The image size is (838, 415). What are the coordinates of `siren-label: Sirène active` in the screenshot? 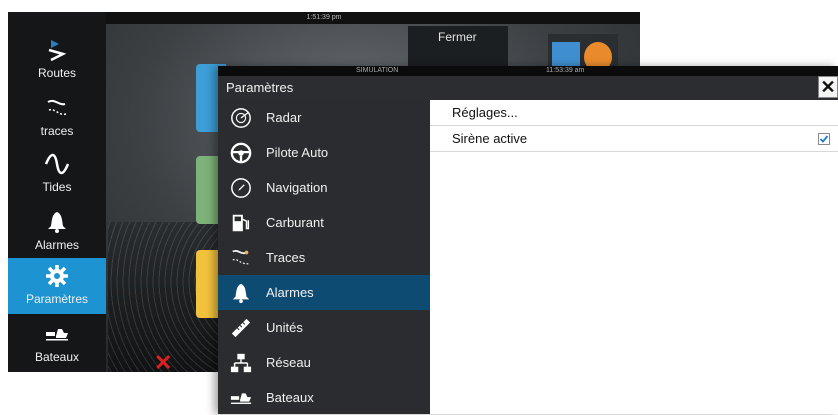 It's located at (490, 138).